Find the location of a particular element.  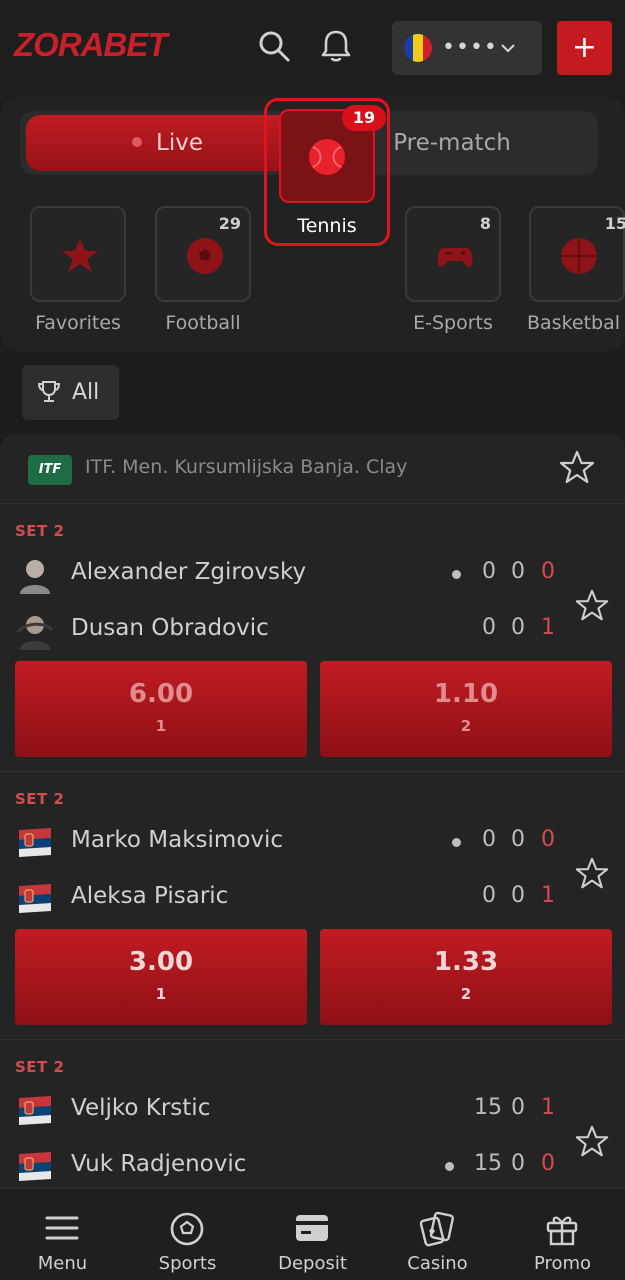

sport-count-badge: 19 is located at coordinates (364, 118).